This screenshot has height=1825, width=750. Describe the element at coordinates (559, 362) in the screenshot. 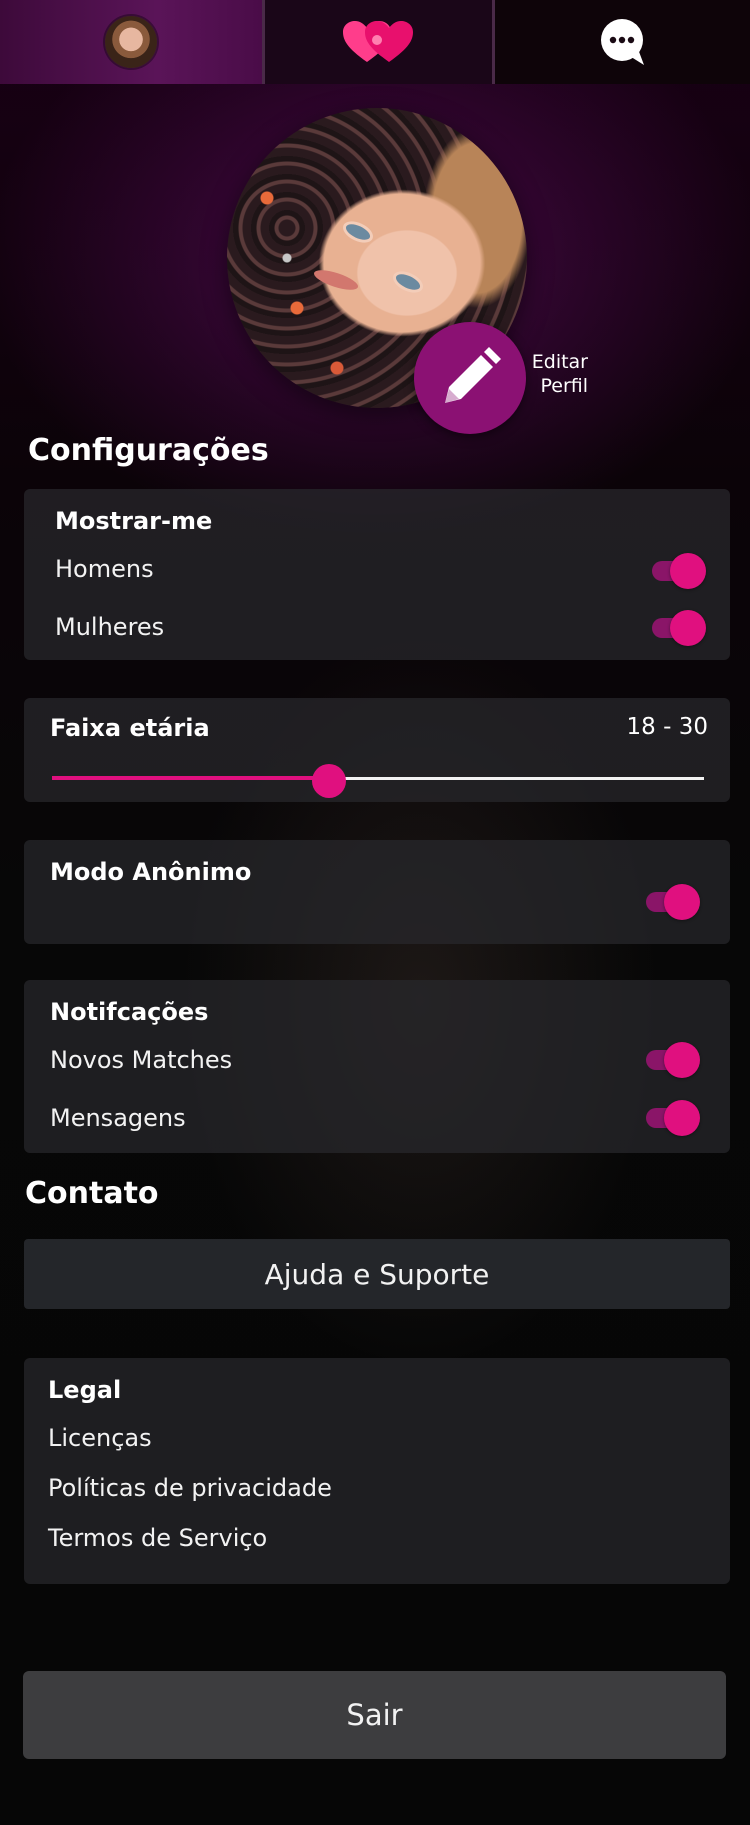

I see `edit-label-line1: Editar` at that location.